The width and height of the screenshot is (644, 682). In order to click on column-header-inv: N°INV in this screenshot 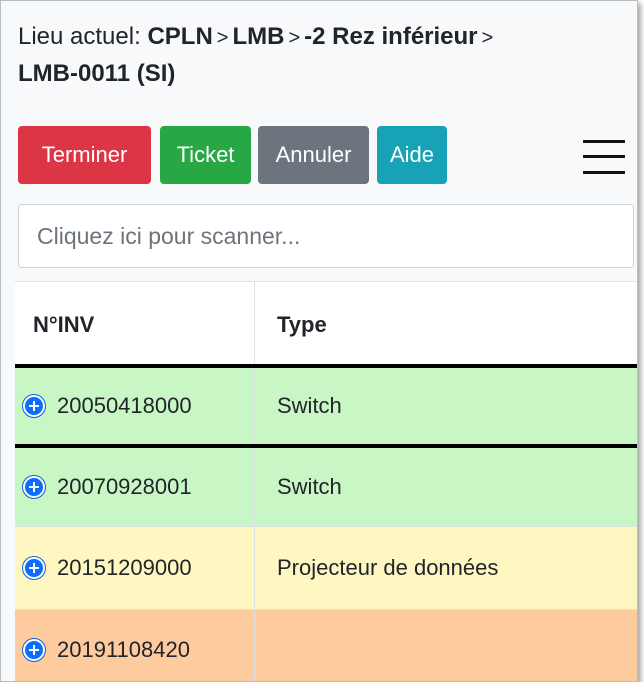, I will do `click(135, 323)`.